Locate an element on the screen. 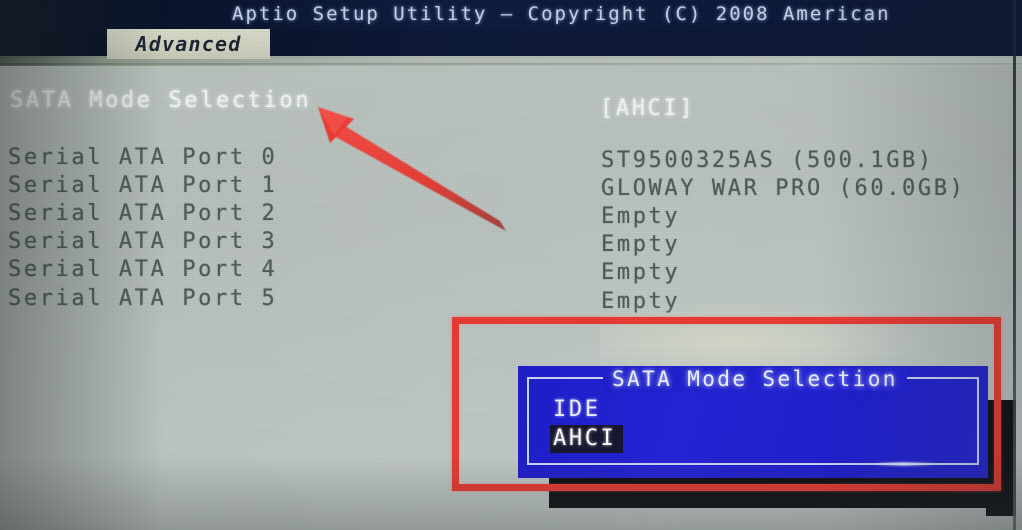 Image resolution: width=1022 pixels, height=530 pixels. tab-advanced-label: Advanced is located at coordinates (188, 44).